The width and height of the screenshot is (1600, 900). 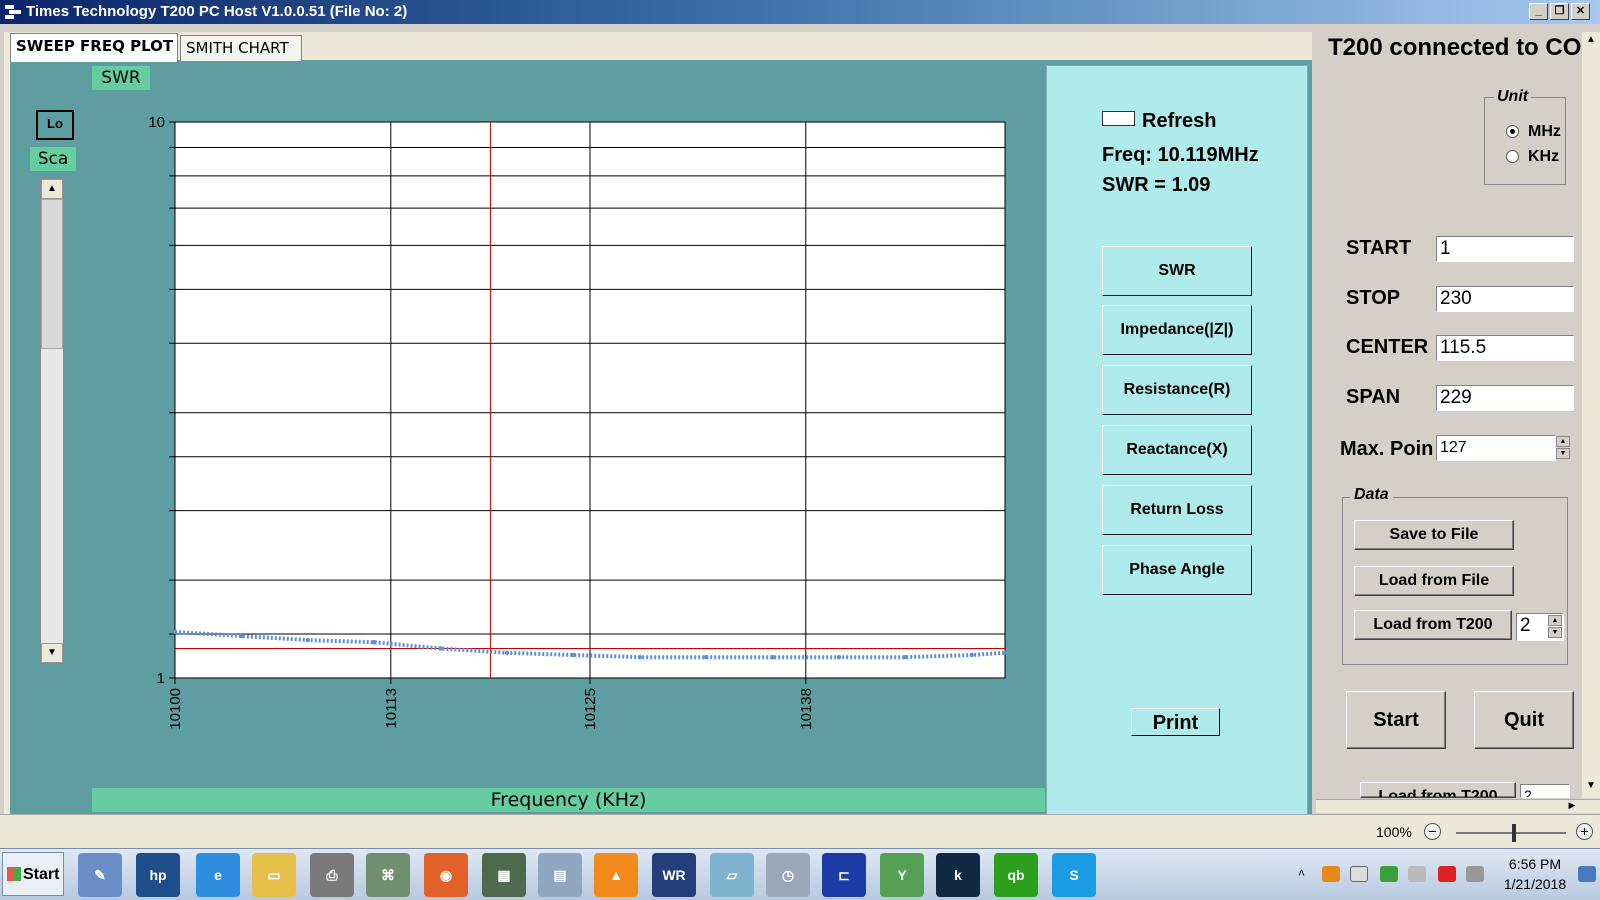 I want to click on tray-expand-icon: ˄, so click(x=1307, y=874).